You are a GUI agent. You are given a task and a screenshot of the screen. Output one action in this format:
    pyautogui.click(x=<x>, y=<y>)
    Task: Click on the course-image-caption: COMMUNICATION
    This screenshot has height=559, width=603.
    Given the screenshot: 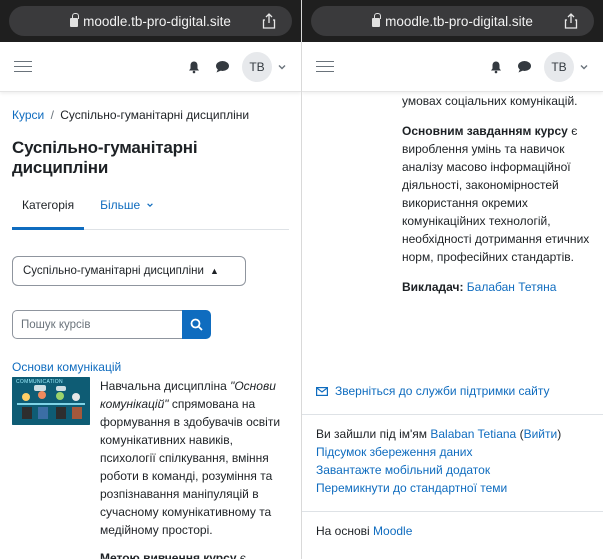 What is the action you would take?
    pyautogui.click(x=39, y=382)
    